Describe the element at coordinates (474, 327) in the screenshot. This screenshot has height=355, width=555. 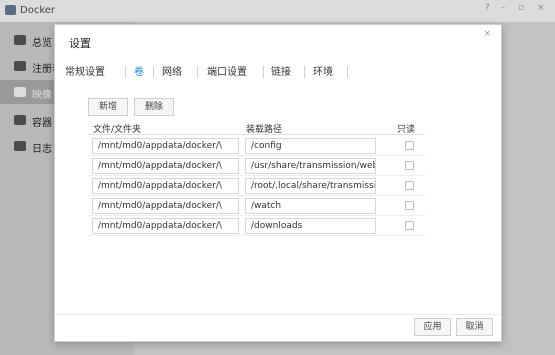
I see `cancel-button: 取消` at that location.